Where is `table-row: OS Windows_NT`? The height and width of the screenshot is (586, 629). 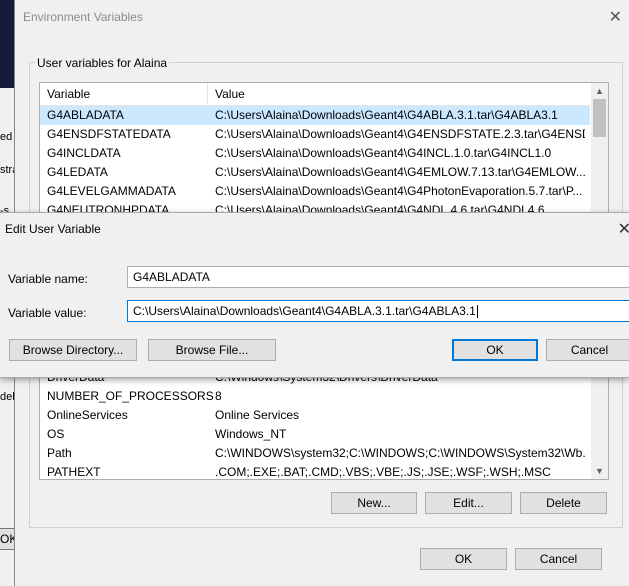 table-row: OS Windows_NT is located at coordinates (315, 434).